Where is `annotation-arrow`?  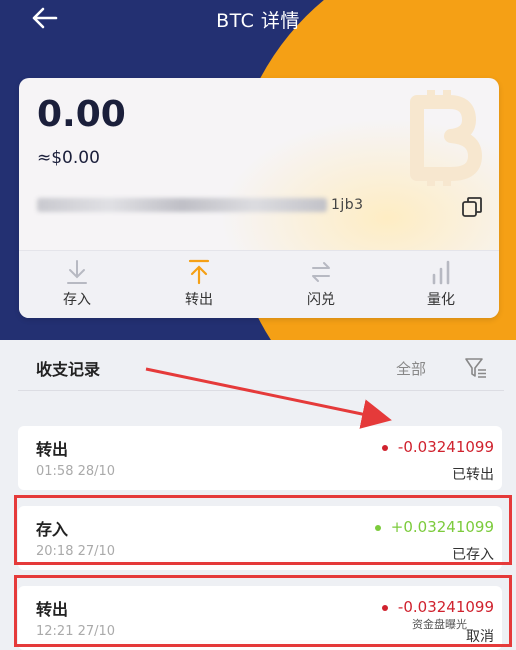
annotation-arrow is located at coordinates (268, 398).